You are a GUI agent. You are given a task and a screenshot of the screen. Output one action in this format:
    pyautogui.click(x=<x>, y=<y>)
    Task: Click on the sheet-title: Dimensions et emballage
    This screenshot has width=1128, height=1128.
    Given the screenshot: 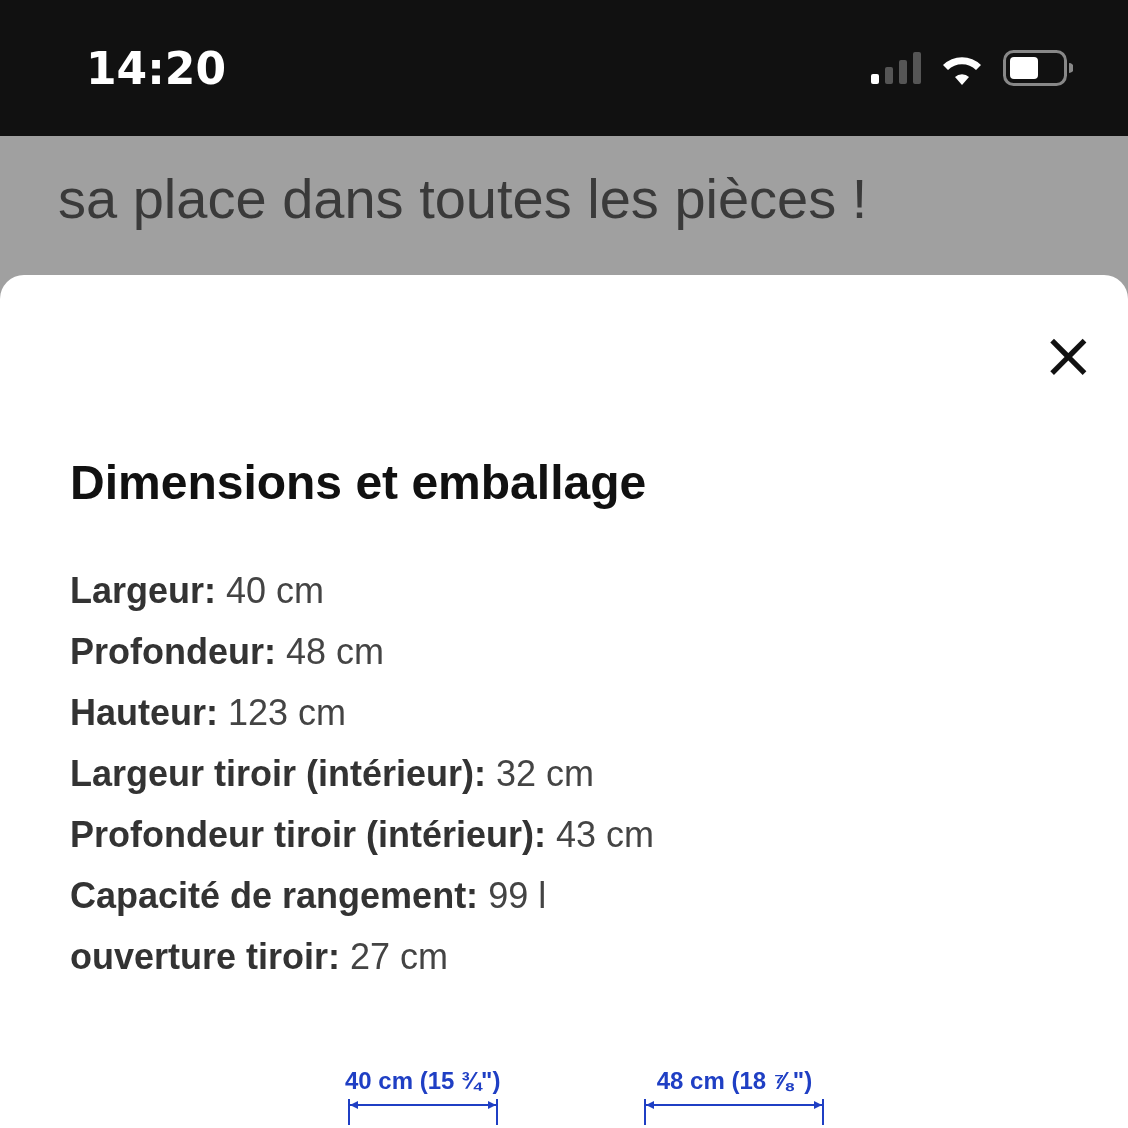 What is the action you would take?
    pyautogui.click(x=359, y=482)
    